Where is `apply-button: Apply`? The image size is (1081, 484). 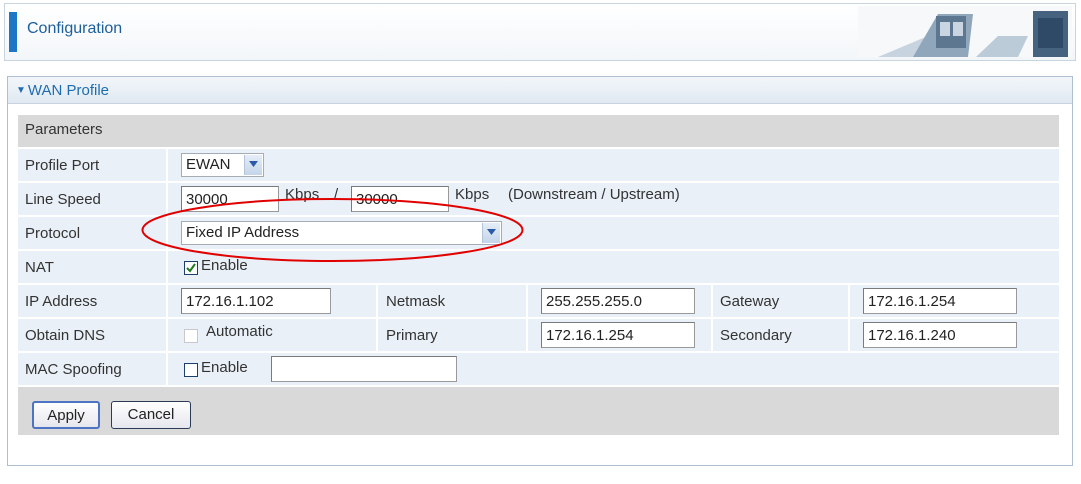 apply-button: Apply is located at coordinates (66, 415).